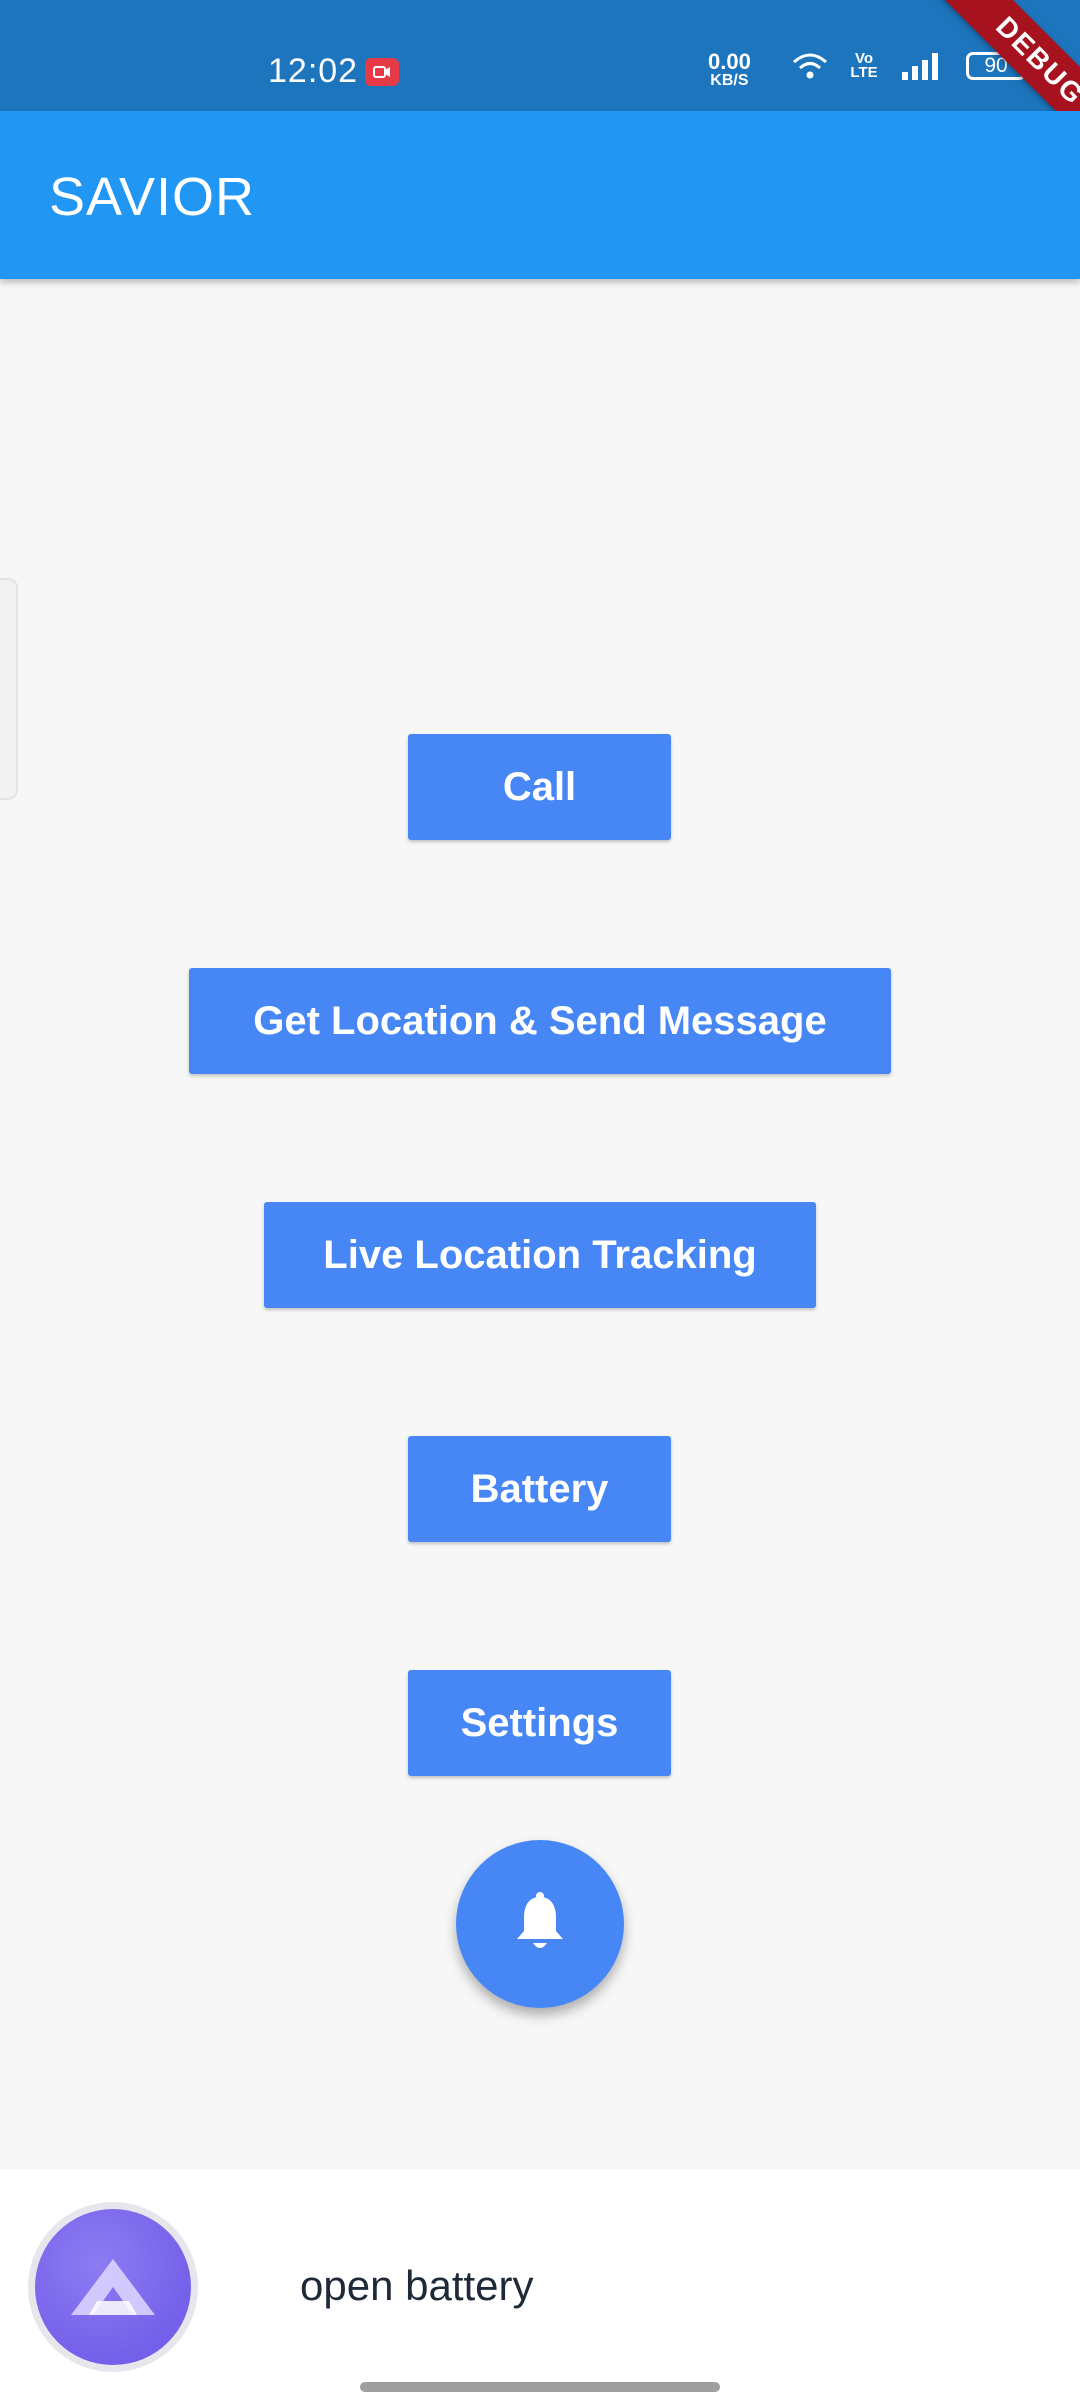  What do you see at coordinates (540, 195) in the screenshot?
I see `app-bar: SAVIOR` at bounding box center [540, 195].